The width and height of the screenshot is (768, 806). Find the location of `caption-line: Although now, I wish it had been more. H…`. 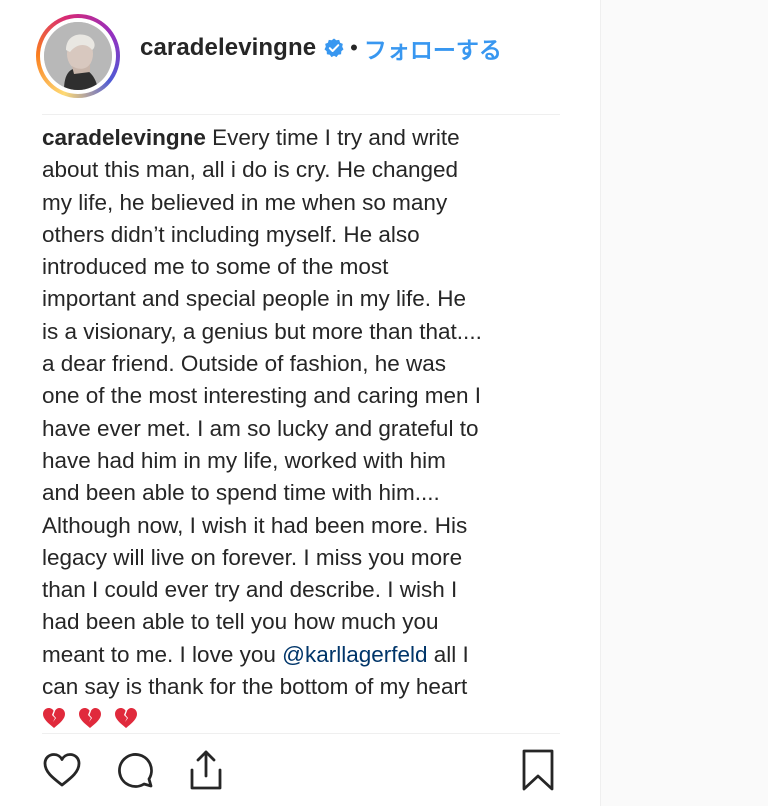

caption-line: Although now, I wish it had been more. H… is located at coordinates (255, 525).